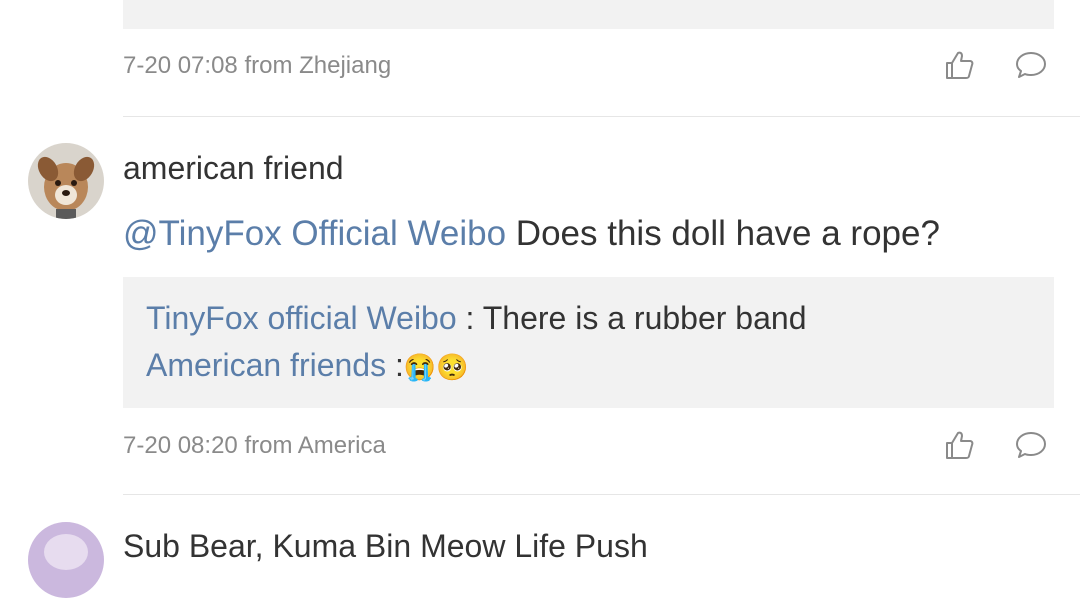 The width and height of the screenshot is (1080, 598). Describe the element at coordinates (233, 168) in the screenshot. I see `comment-author: american friend` at that location.